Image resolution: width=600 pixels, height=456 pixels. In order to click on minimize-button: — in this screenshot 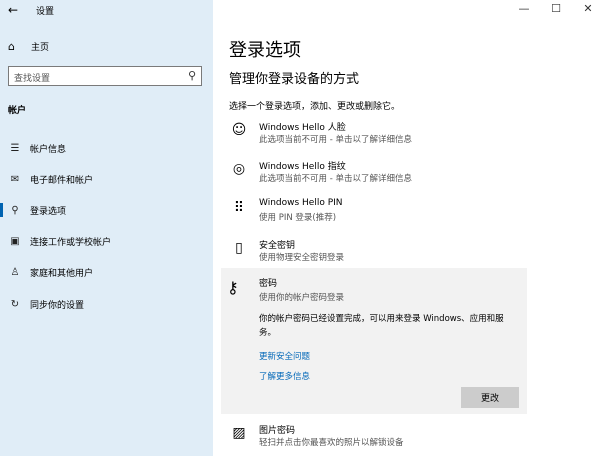, I will do `click(524, 8)`.